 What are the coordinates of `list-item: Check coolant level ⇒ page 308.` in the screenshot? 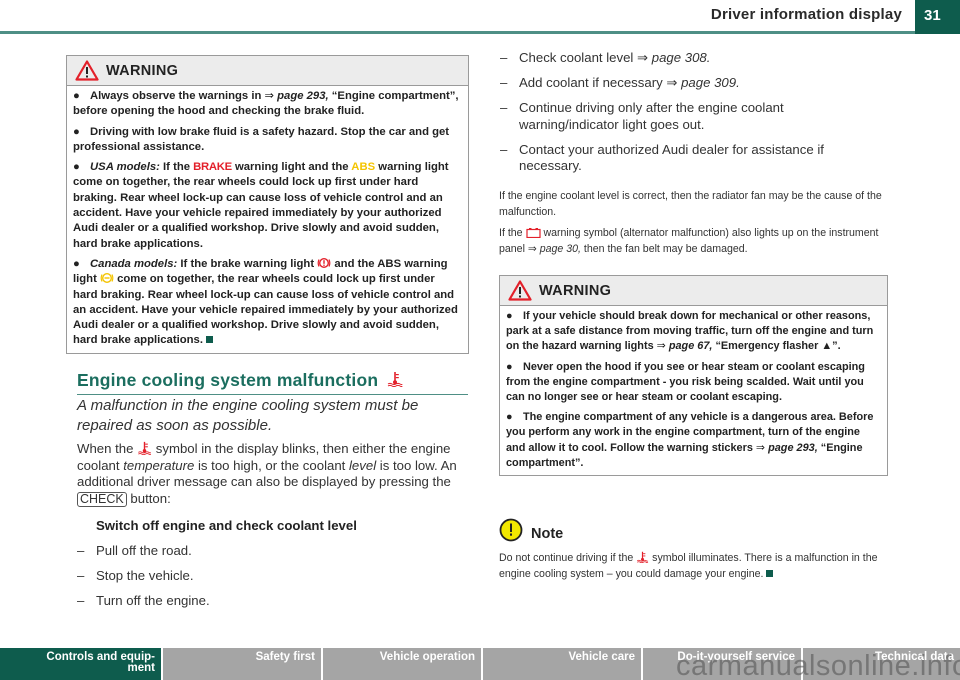 It's located at (690, 58).